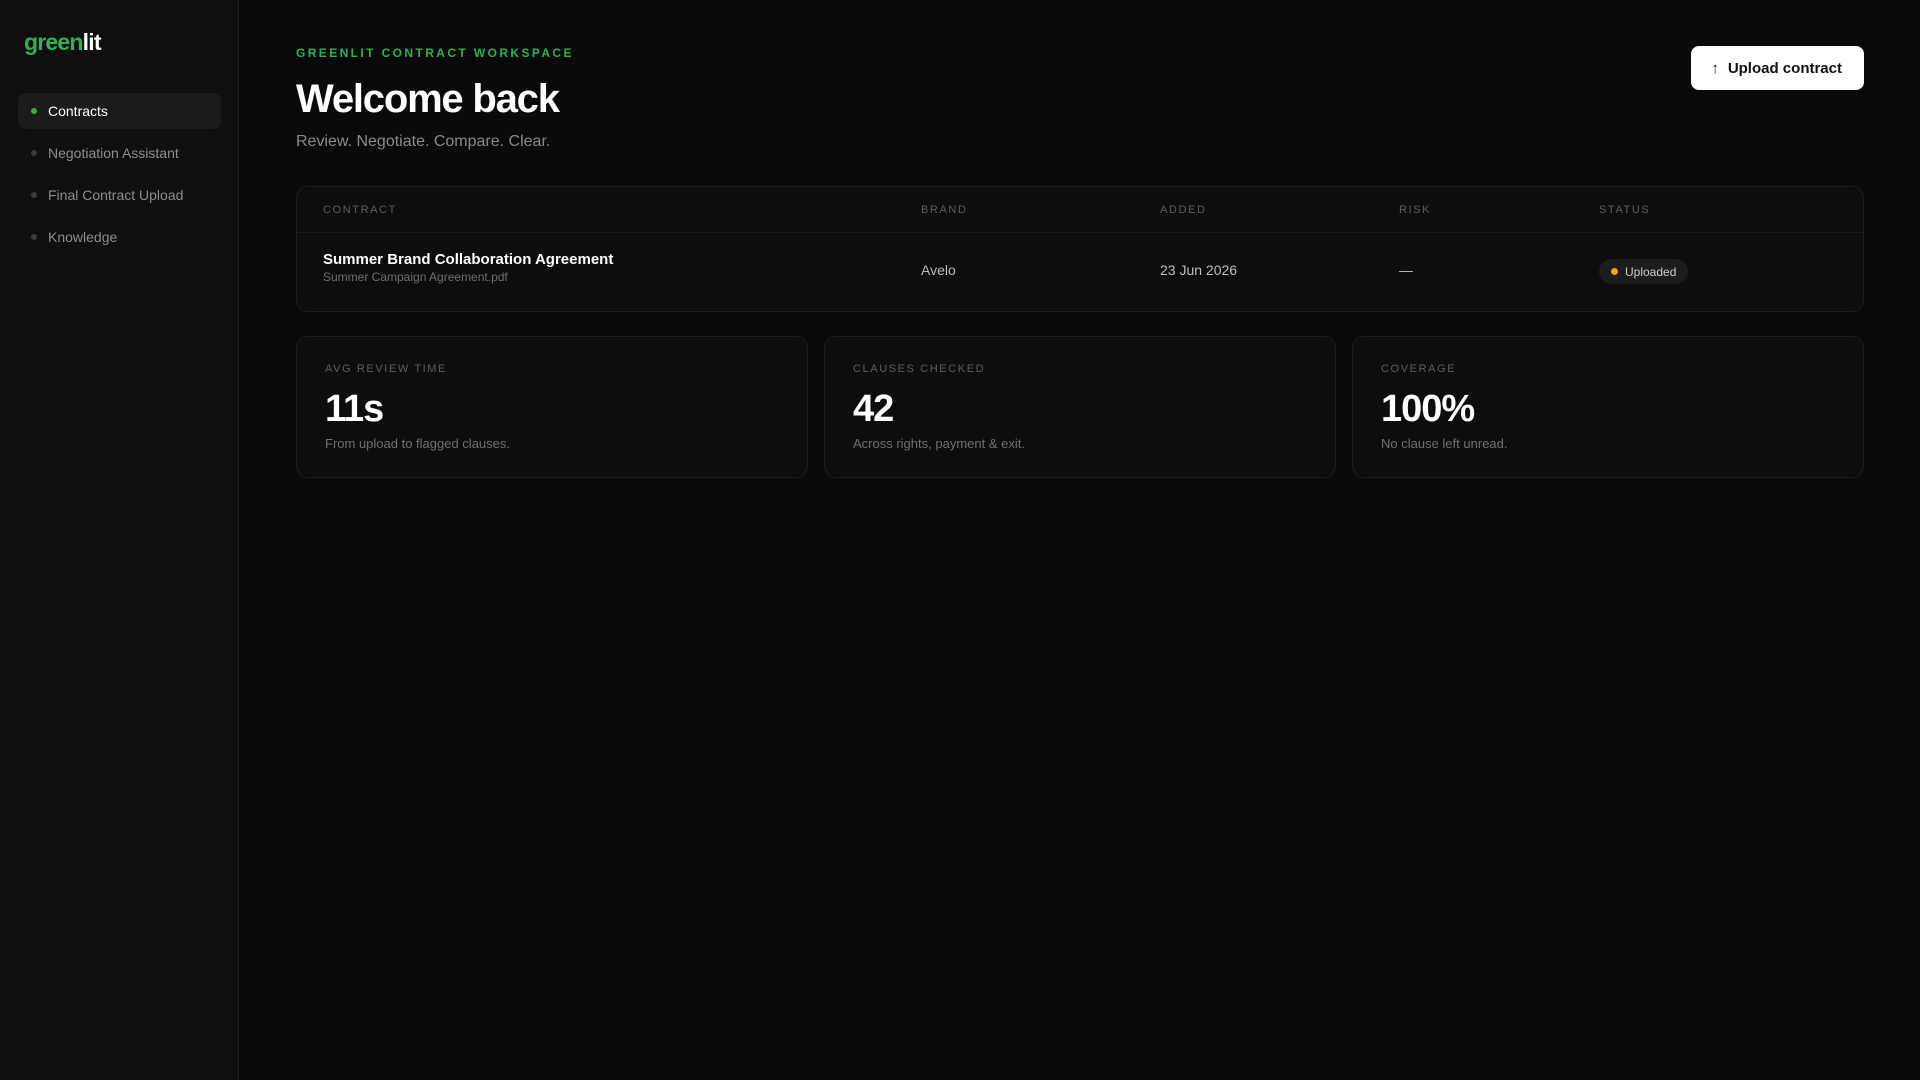  What do you see at coordinates (944, 210) in the screenshot?
I see `column-header-brand: BRAND` at bounding box center [944, 210].